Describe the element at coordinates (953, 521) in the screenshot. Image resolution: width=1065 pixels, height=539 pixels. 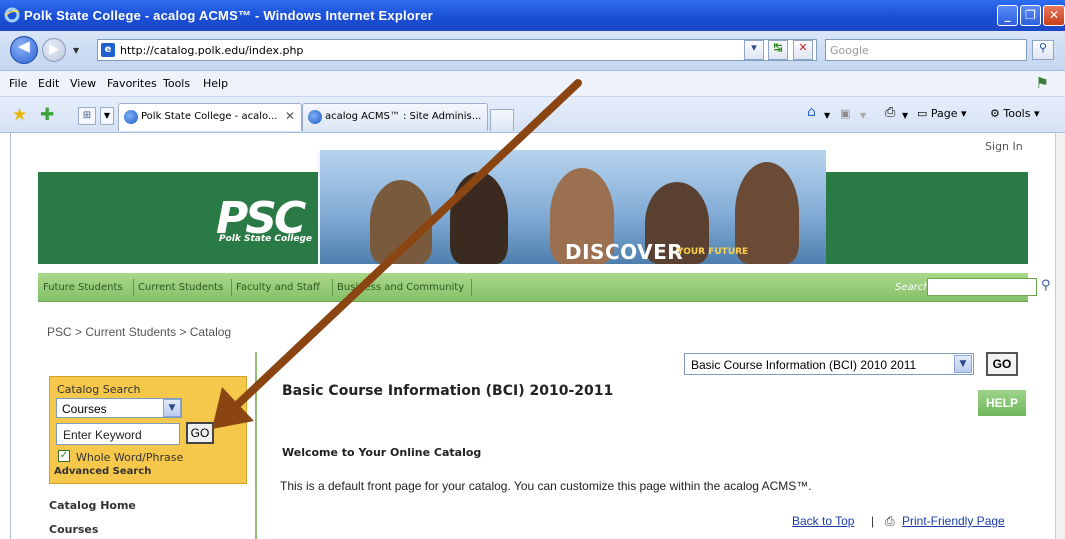
I see `print-friendly-link: Print-Friendly Page` at that location.